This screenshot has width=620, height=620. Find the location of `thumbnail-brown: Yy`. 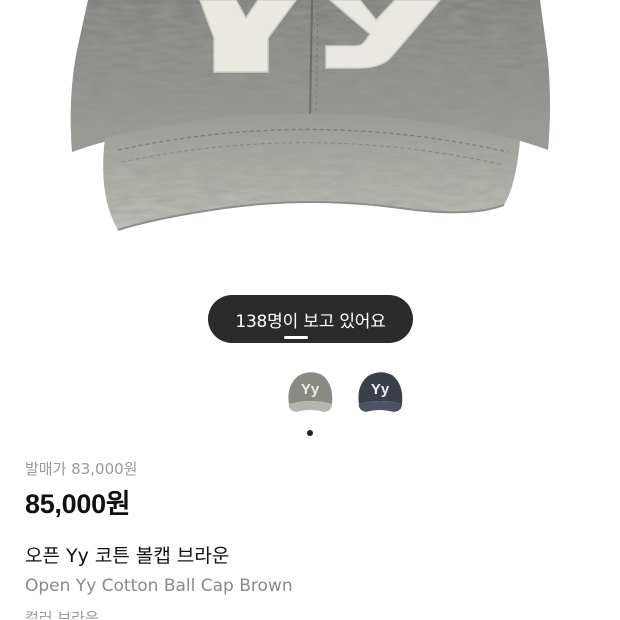

thumbnail-brown: Yy is located at coordinates (310, 392).